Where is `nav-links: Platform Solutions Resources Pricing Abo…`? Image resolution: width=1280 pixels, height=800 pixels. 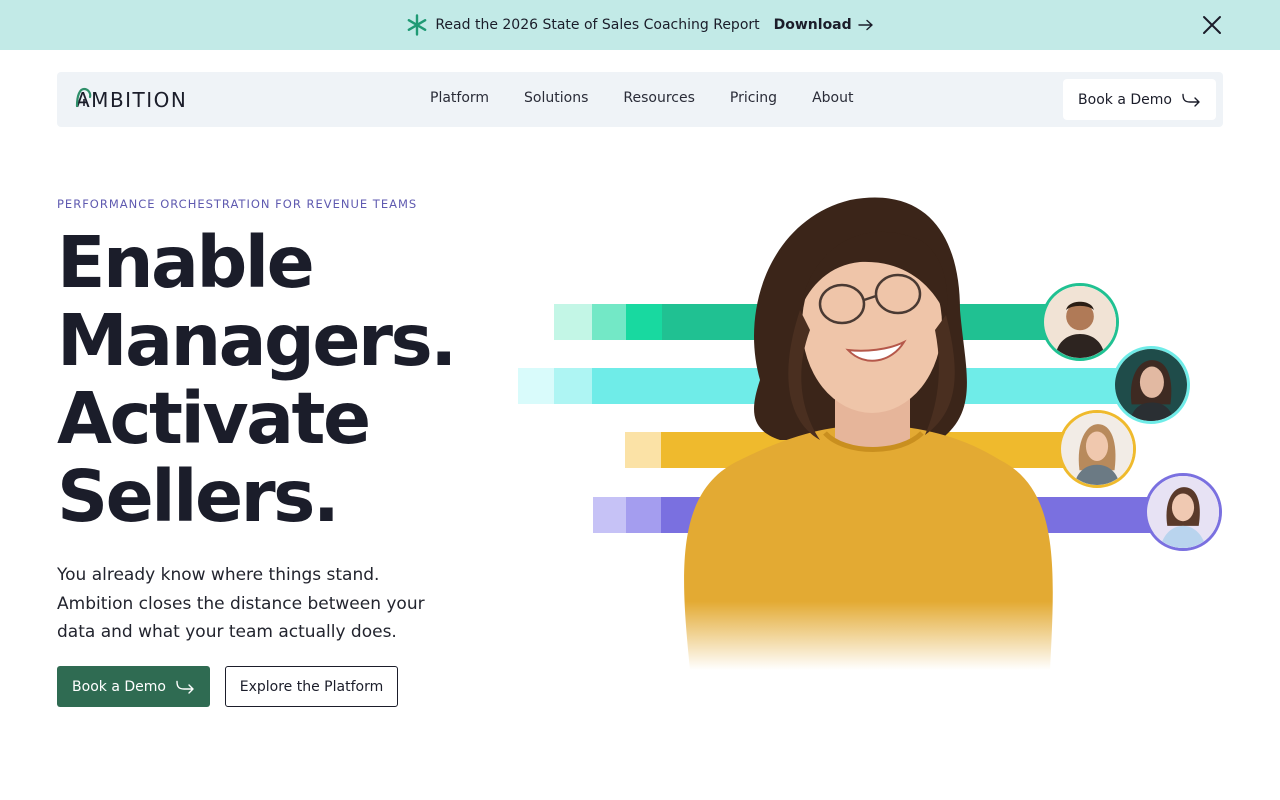 nav-links: Platform Solutions Resources Pricing Abo… is located at coordinates (659, 98).